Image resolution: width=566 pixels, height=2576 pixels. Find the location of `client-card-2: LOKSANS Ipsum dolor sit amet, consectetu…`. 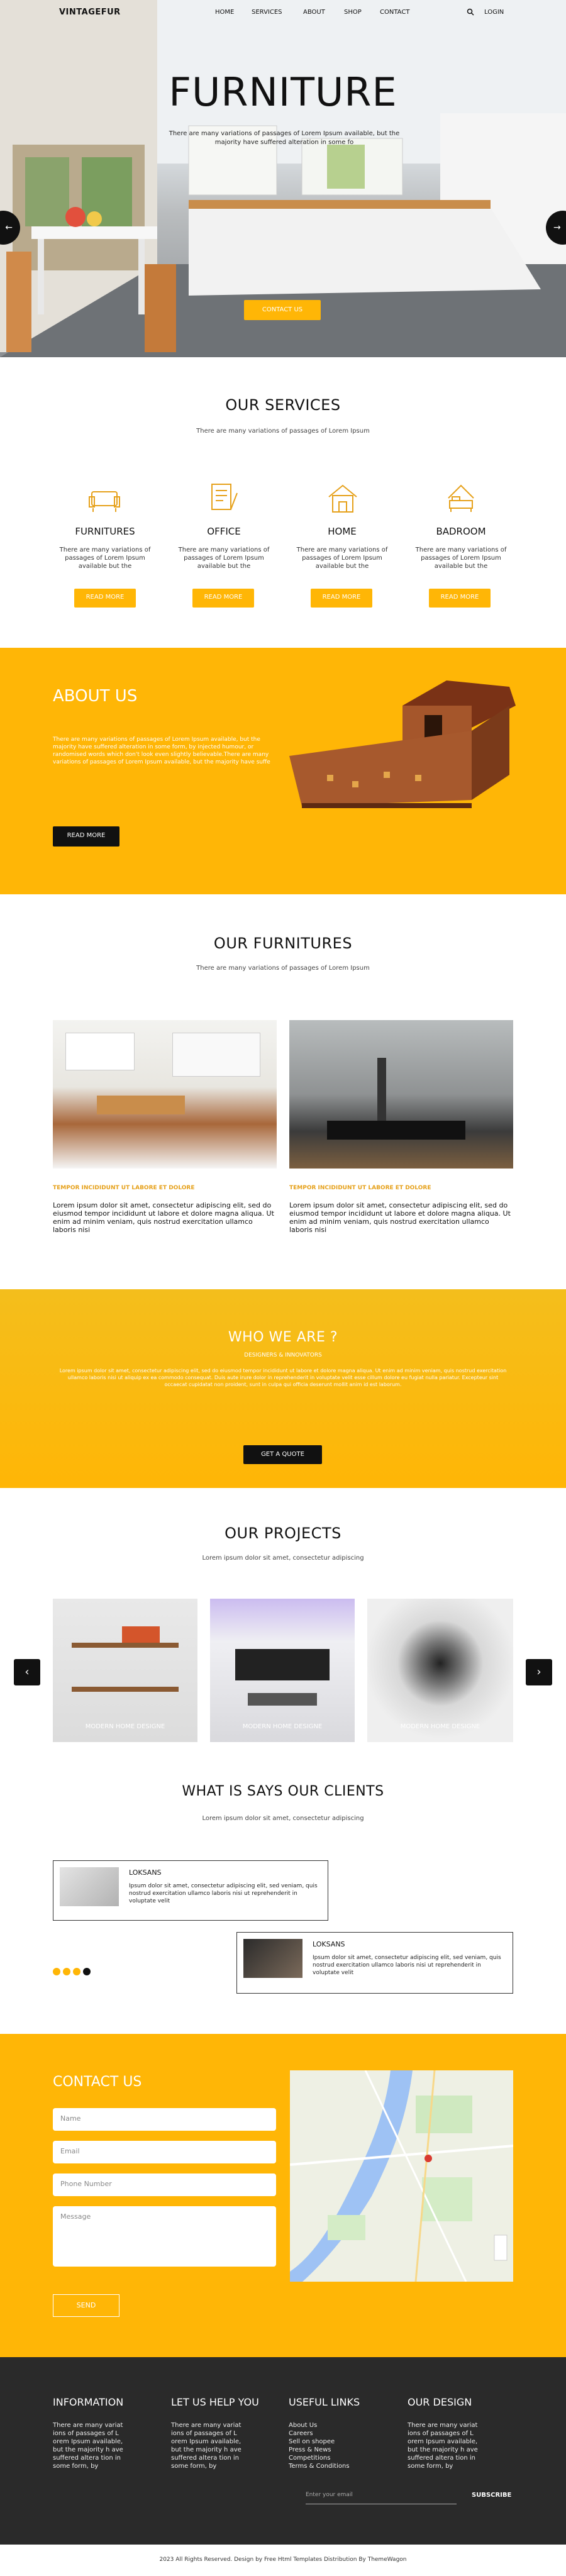

client-card-2: LOKSANS Ipsum dolor sit amet, consectetu… is located at coordinates (374, 1963).